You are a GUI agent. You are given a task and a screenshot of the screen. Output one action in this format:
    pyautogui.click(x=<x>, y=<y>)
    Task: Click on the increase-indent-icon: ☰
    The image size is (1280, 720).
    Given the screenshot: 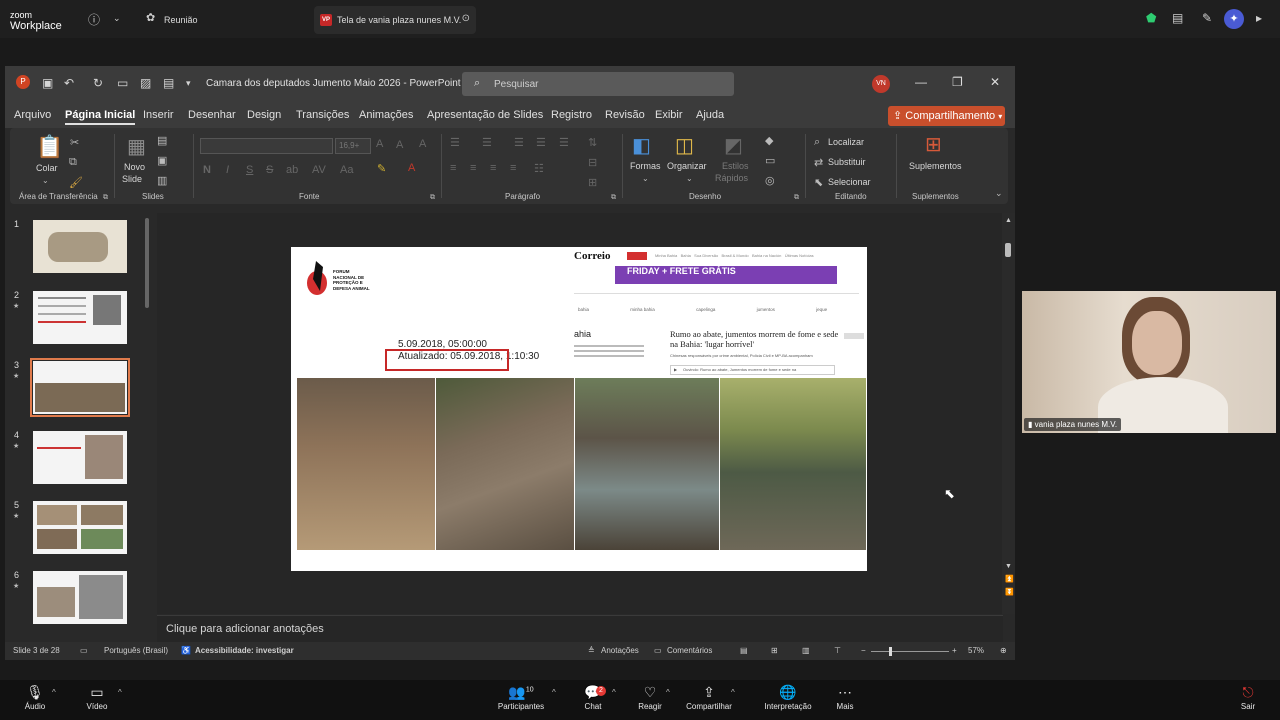 What is the action you would take?
    pyautogui.click(x=541, y=142)
    